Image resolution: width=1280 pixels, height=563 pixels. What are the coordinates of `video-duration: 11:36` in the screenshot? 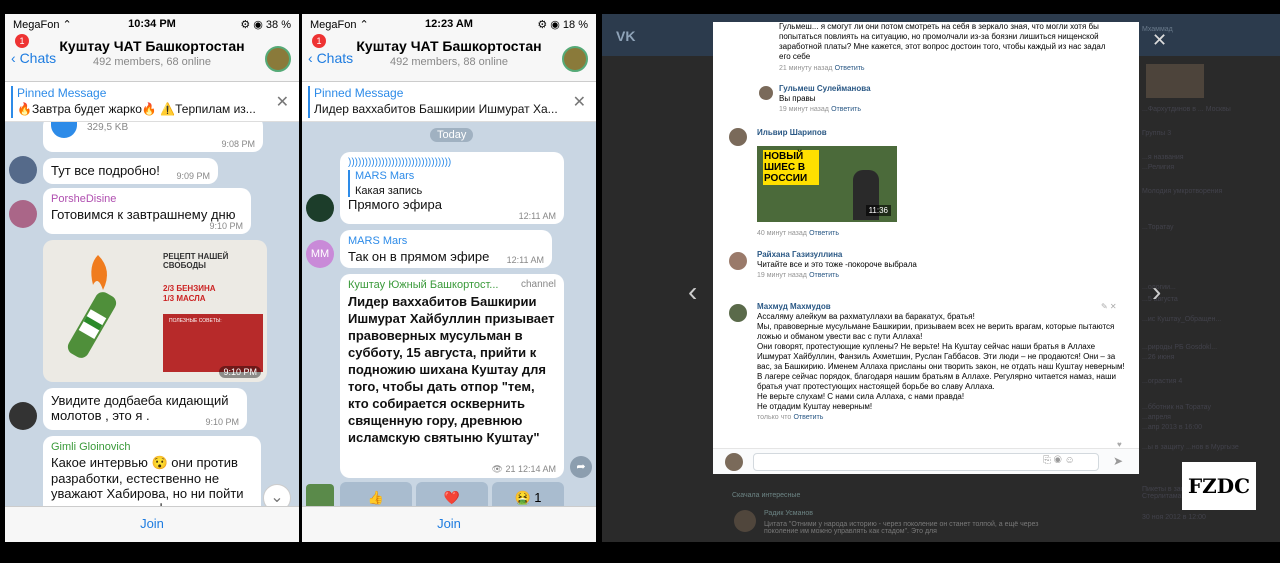 It's located at (878, 210).